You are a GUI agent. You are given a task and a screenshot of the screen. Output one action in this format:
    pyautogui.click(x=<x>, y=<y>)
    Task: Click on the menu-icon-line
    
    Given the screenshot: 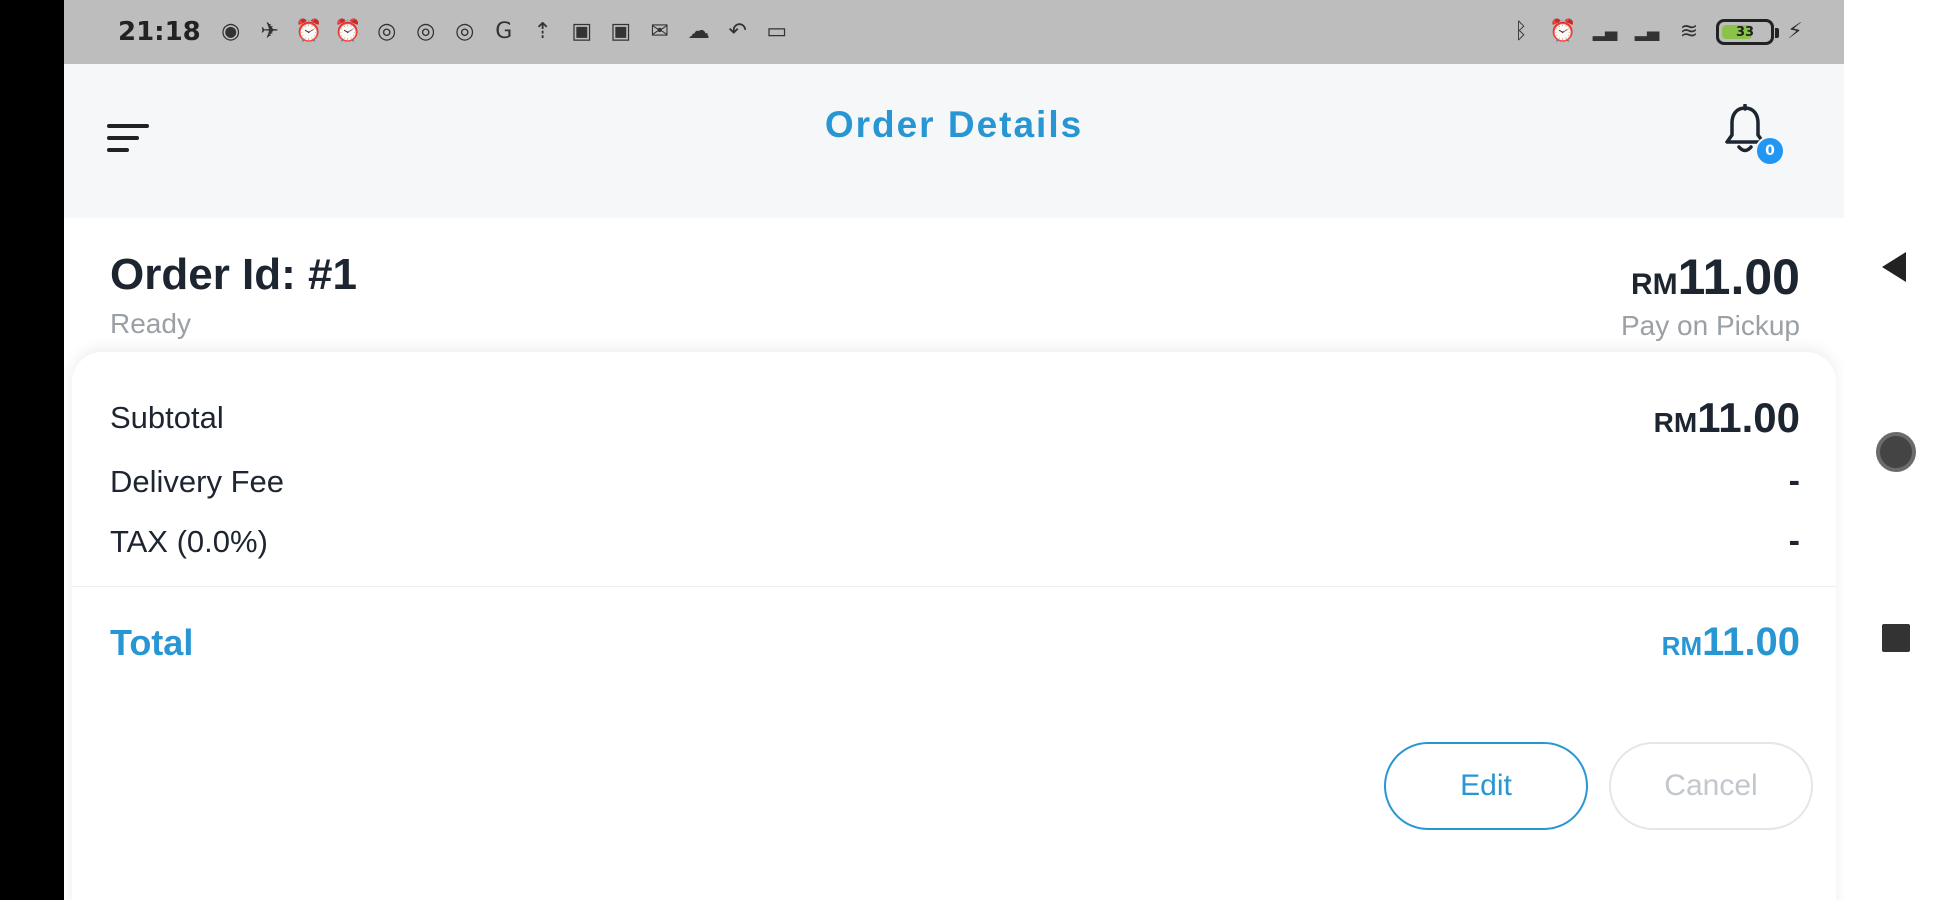 What is the action you would take?
    pyautogui.click(x=118, y=150)
    